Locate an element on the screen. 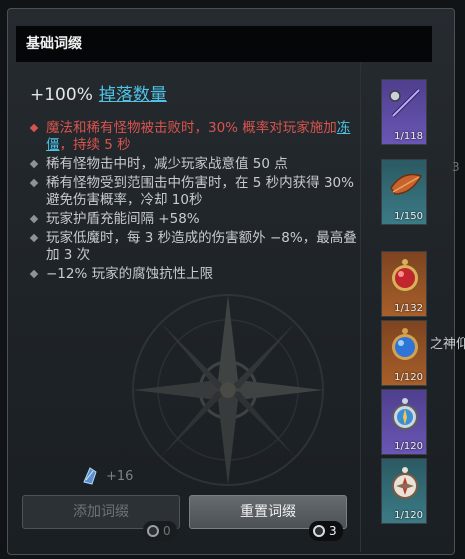 This screenshot has height=559, width=465. purple-wand-icon is located at coordinates (405, 103).